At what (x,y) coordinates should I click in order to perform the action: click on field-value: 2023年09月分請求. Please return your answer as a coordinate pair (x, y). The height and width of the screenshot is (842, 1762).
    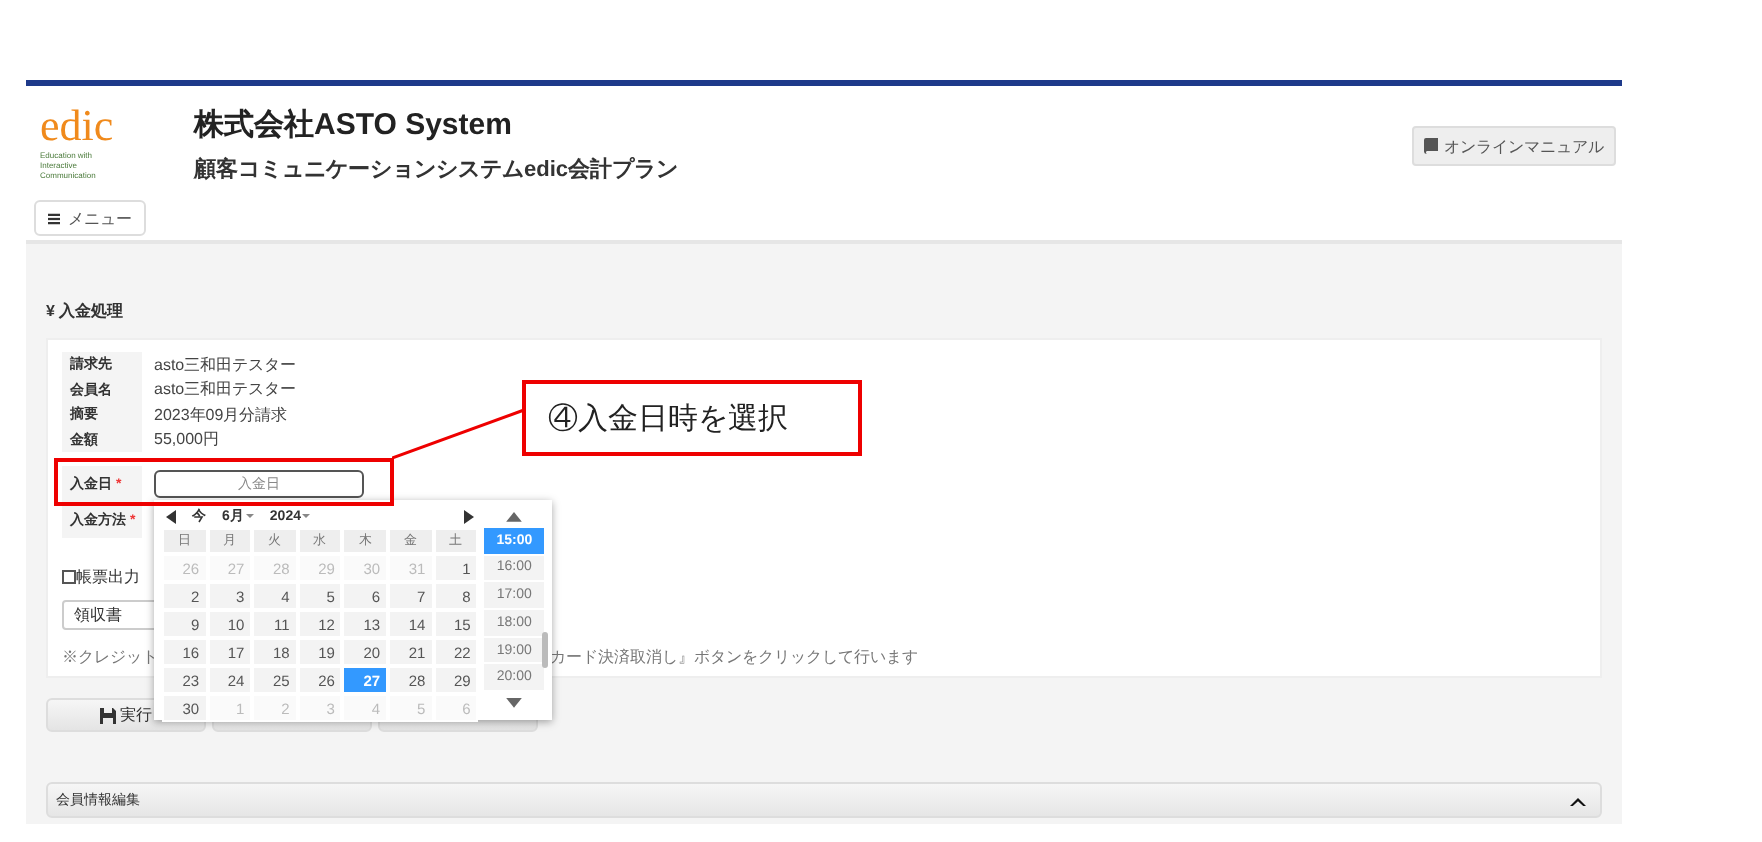
    Looking at the image, I should click on (220, 414).